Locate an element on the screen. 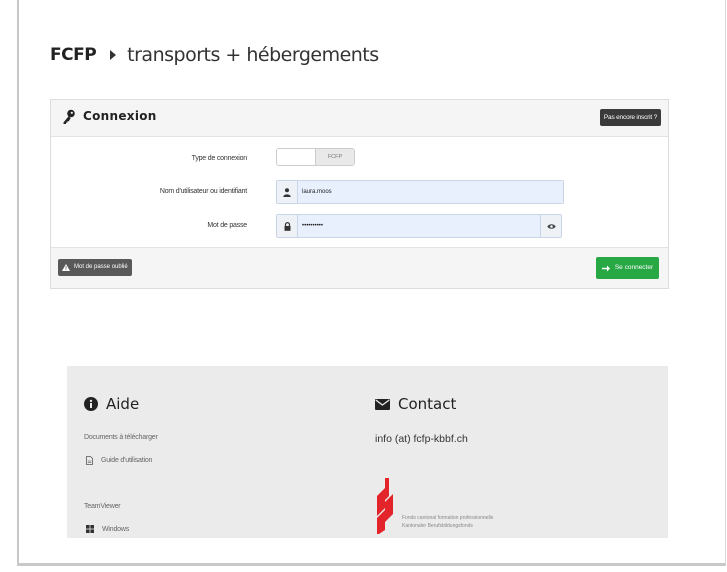 The width and height of the screenshot is (727, 572). page-header: FCFP transports + hébergements is located at coordinates (214, 55).